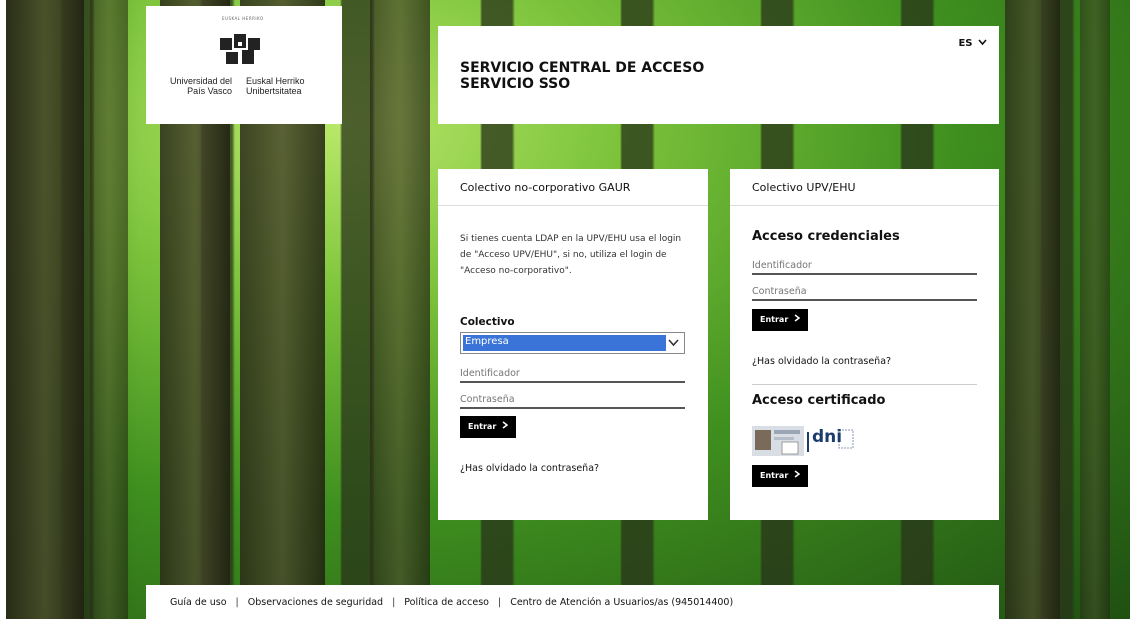  What do you see at coordinates (819, 400) in the screenshot?
I see `certificate-title: Acceso certificado` at bounding box center [819, 400].